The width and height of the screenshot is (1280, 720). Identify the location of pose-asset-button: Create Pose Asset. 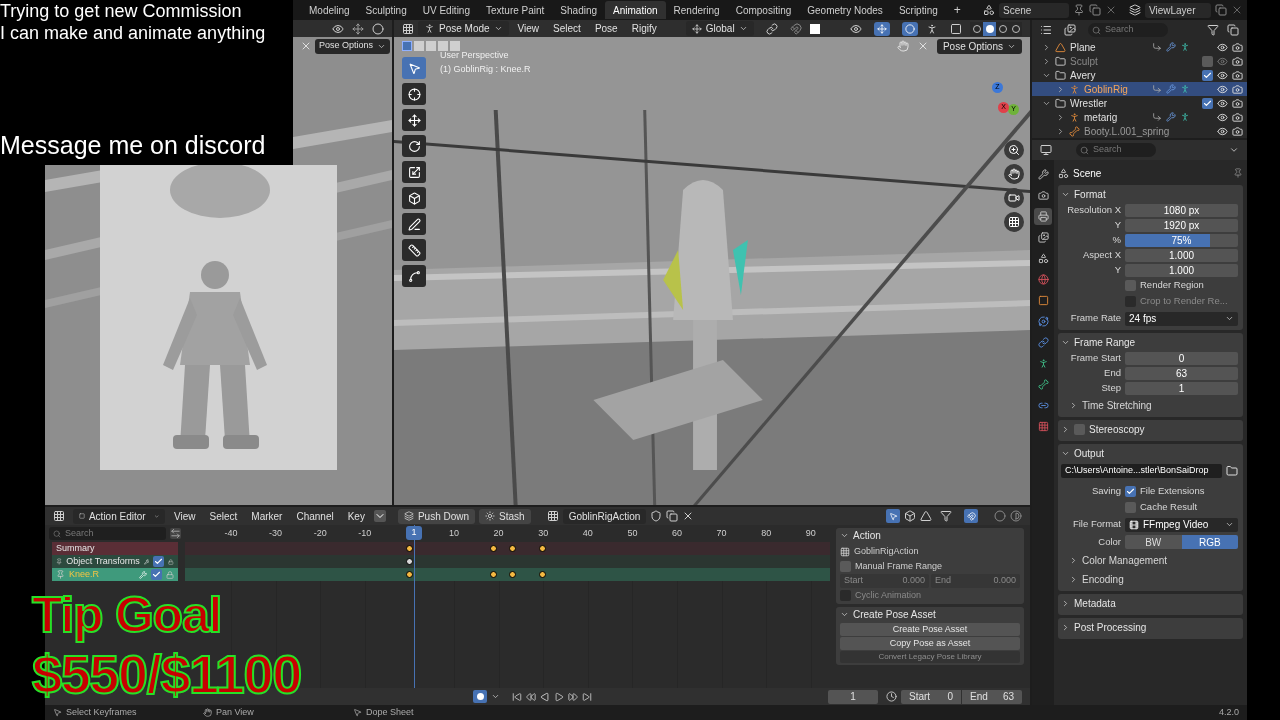
(930, 629).